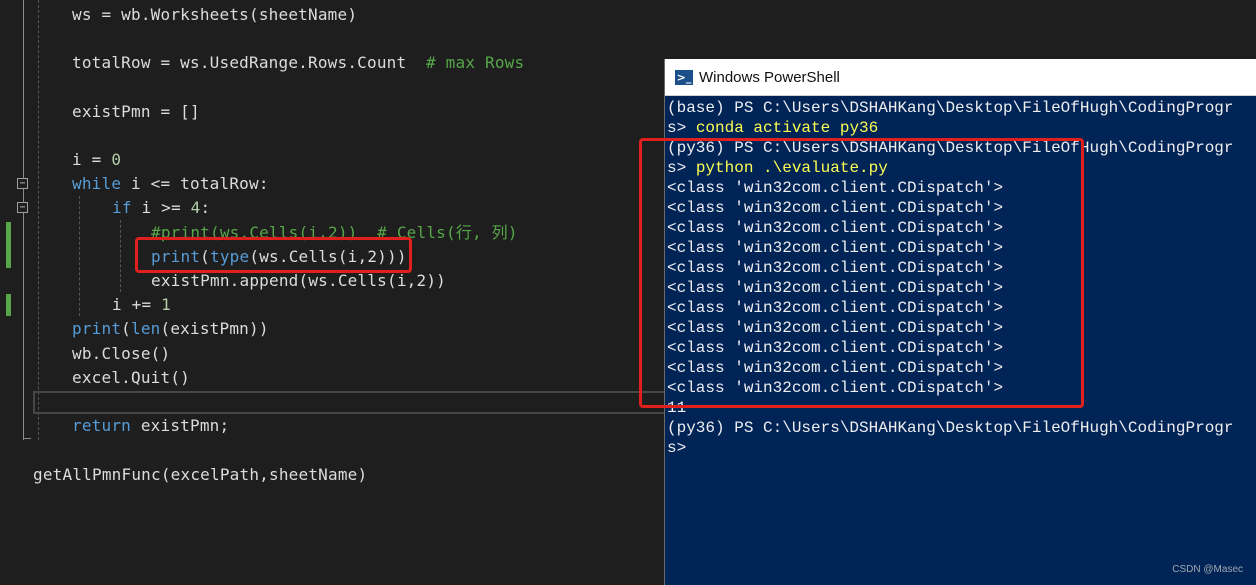 The image size is (1256, 585). Describe the element at coordinates (97, 159) in the screenshot. I see `code-line: i = 0` at that location.